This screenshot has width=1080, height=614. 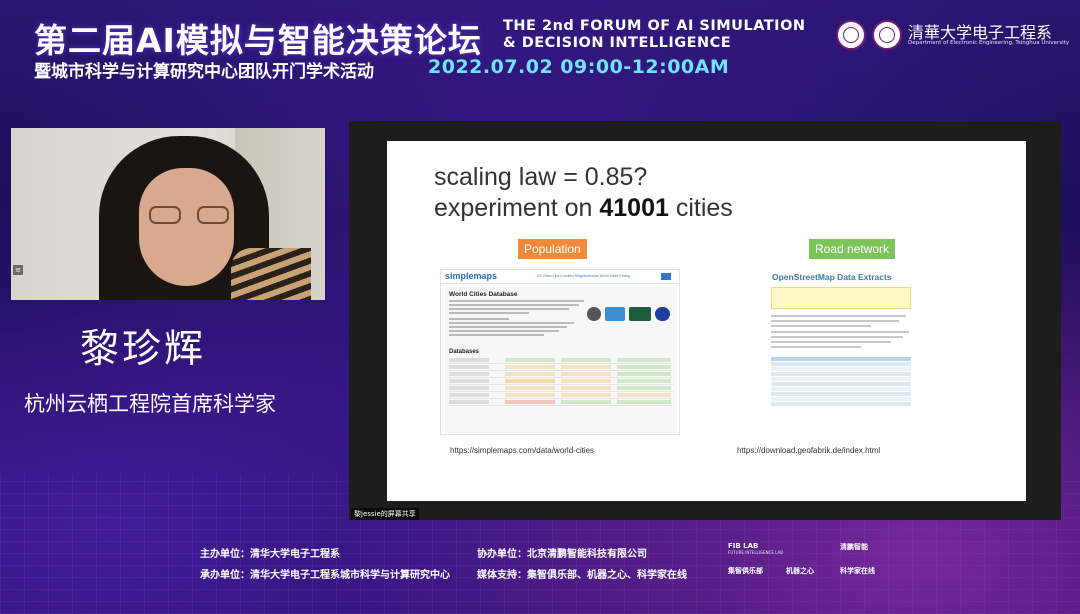 I want to click on road-network-label: Road network, so click(x=852, y=249).